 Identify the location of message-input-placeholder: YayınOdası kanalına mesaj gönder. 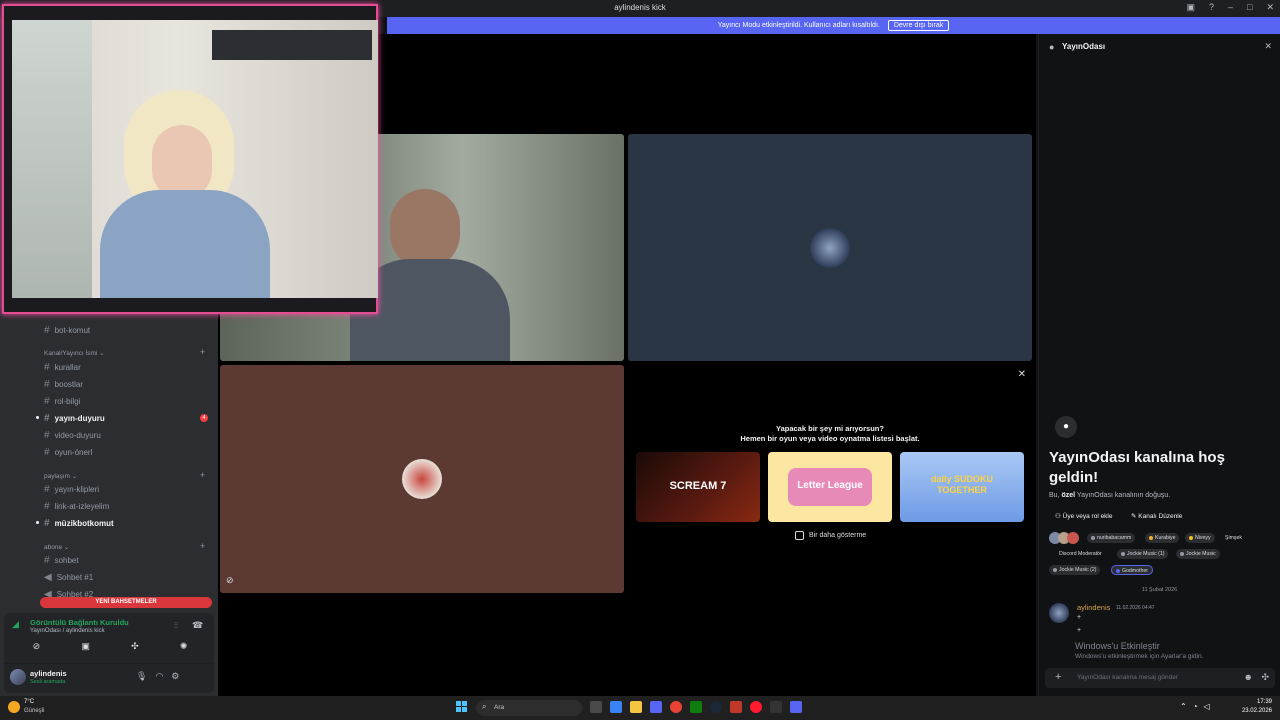
(1127, 677).